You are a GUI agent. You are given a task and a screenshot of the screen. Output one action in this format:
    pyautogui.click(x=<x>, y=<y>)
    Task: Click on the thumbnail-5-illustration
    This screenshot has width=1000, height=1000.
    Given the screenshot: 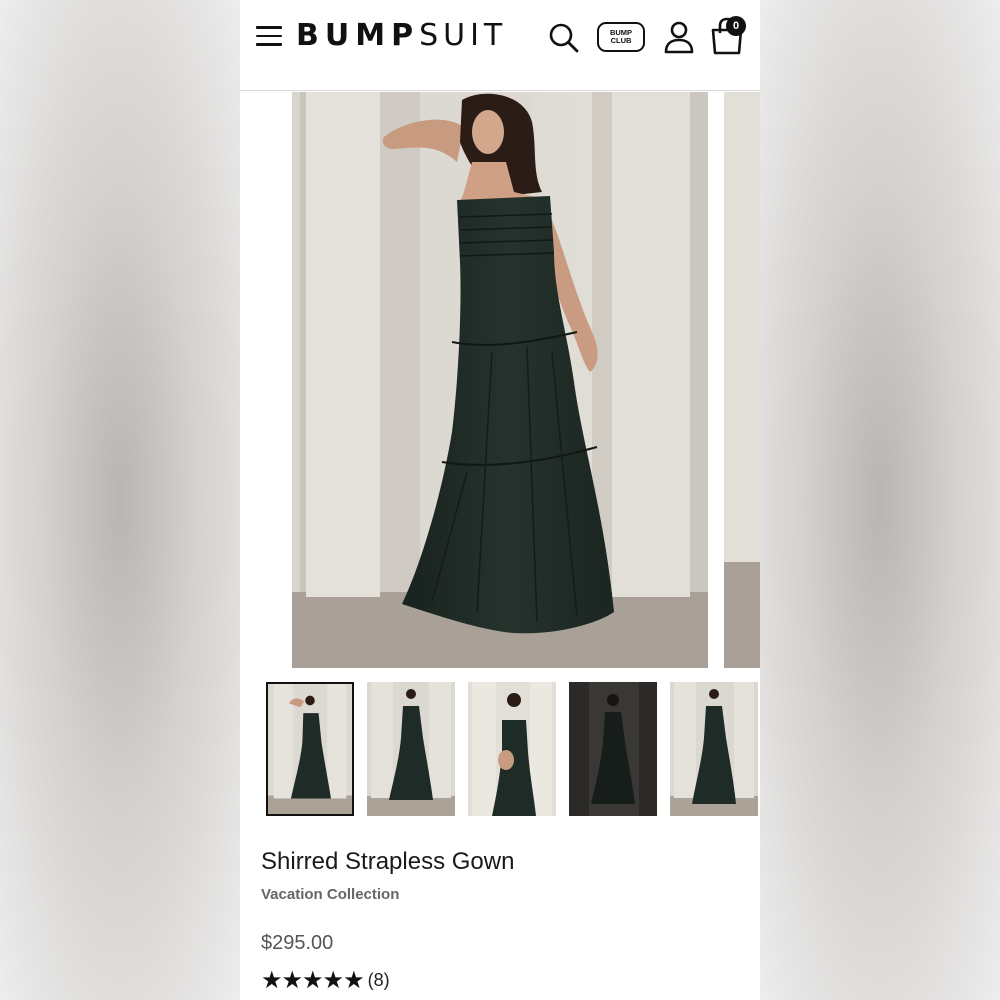 What is the action you would take?
    pyautogui.click(x=714, y=749)
    